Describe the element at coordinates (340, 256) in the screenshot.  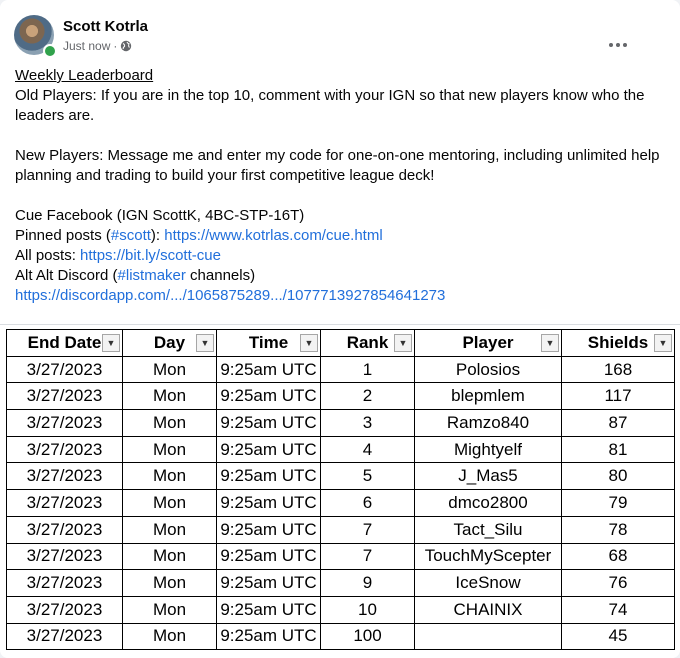
I see `all-posts-line: All posts: https://bit.ly/scott-cue` at that location.